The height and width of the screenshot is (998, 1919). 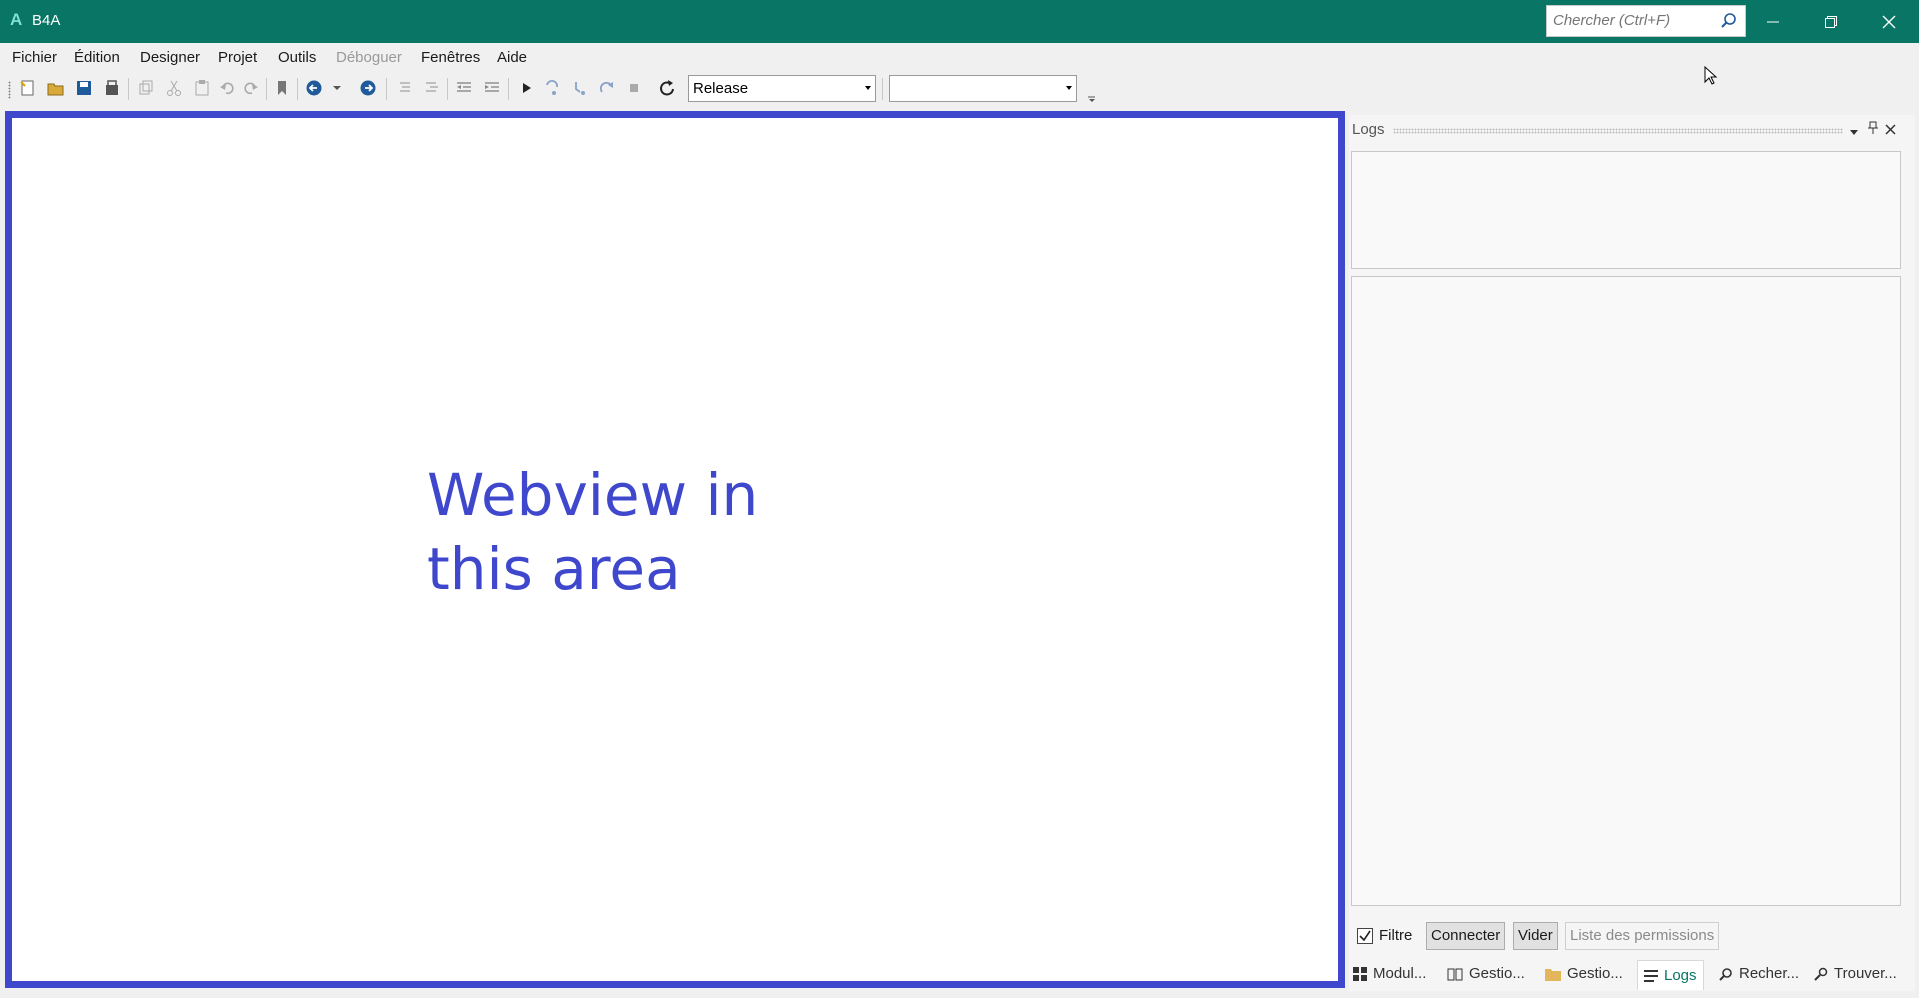 I want to click on step-into-icon, so click(x=580, y=88).